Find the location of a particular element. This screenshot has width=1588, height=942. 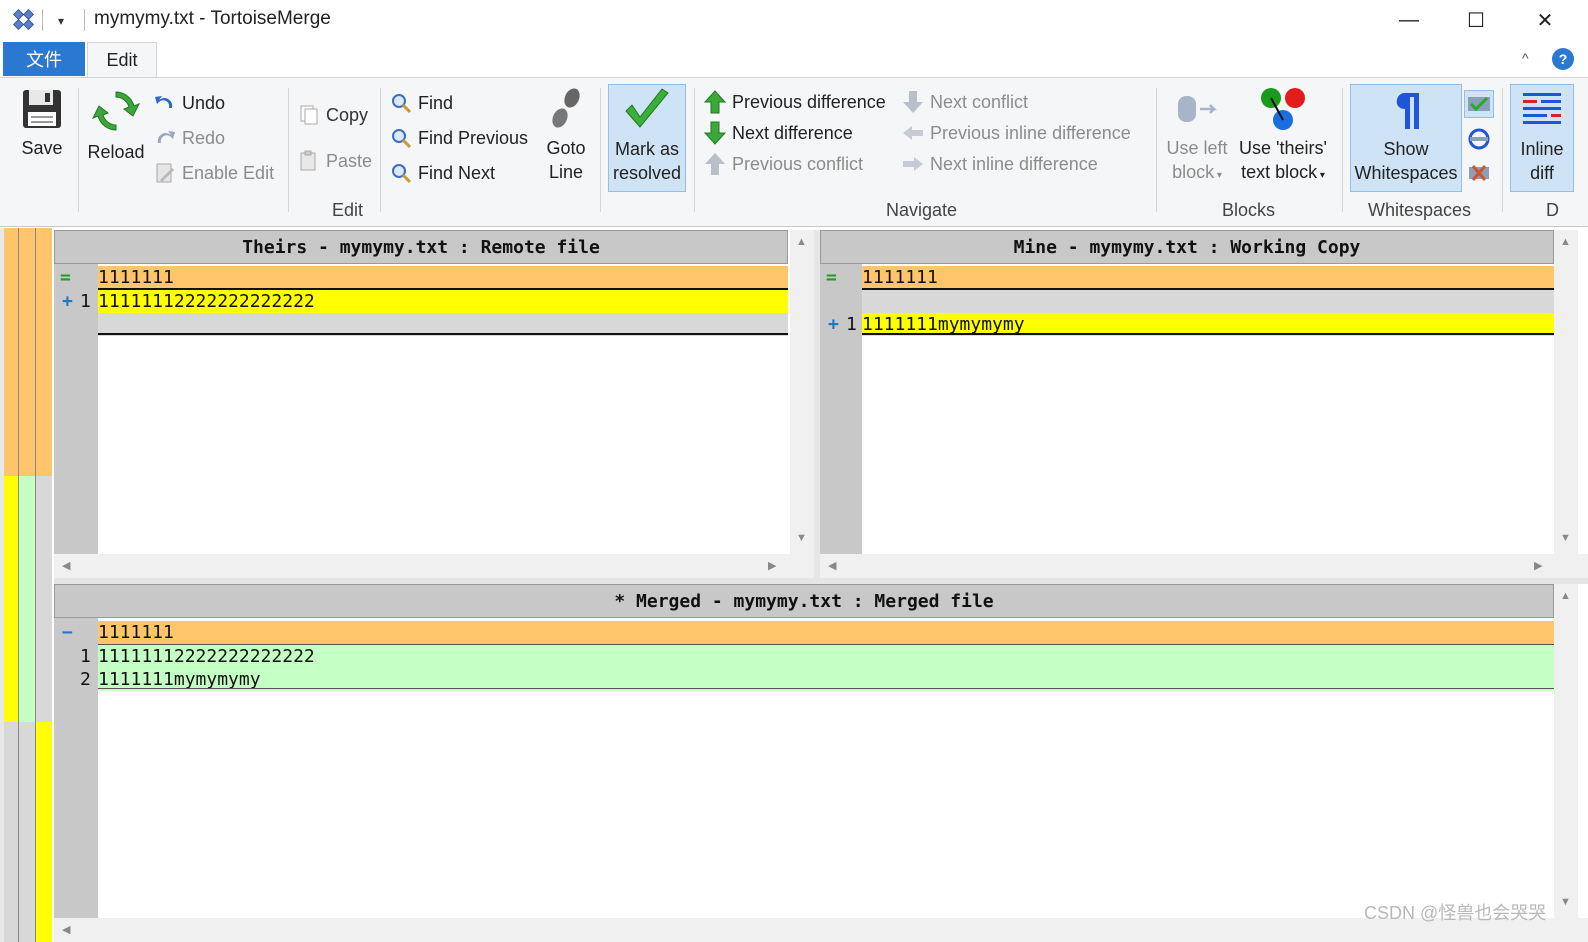

paste-button: Paste is located at coordinates (335, 161).